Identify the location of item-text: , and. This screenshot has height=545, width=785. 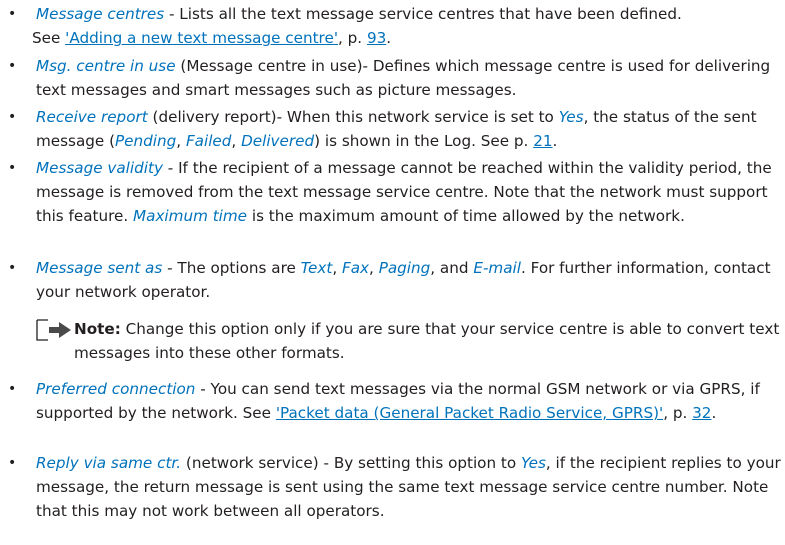
(452, 268).